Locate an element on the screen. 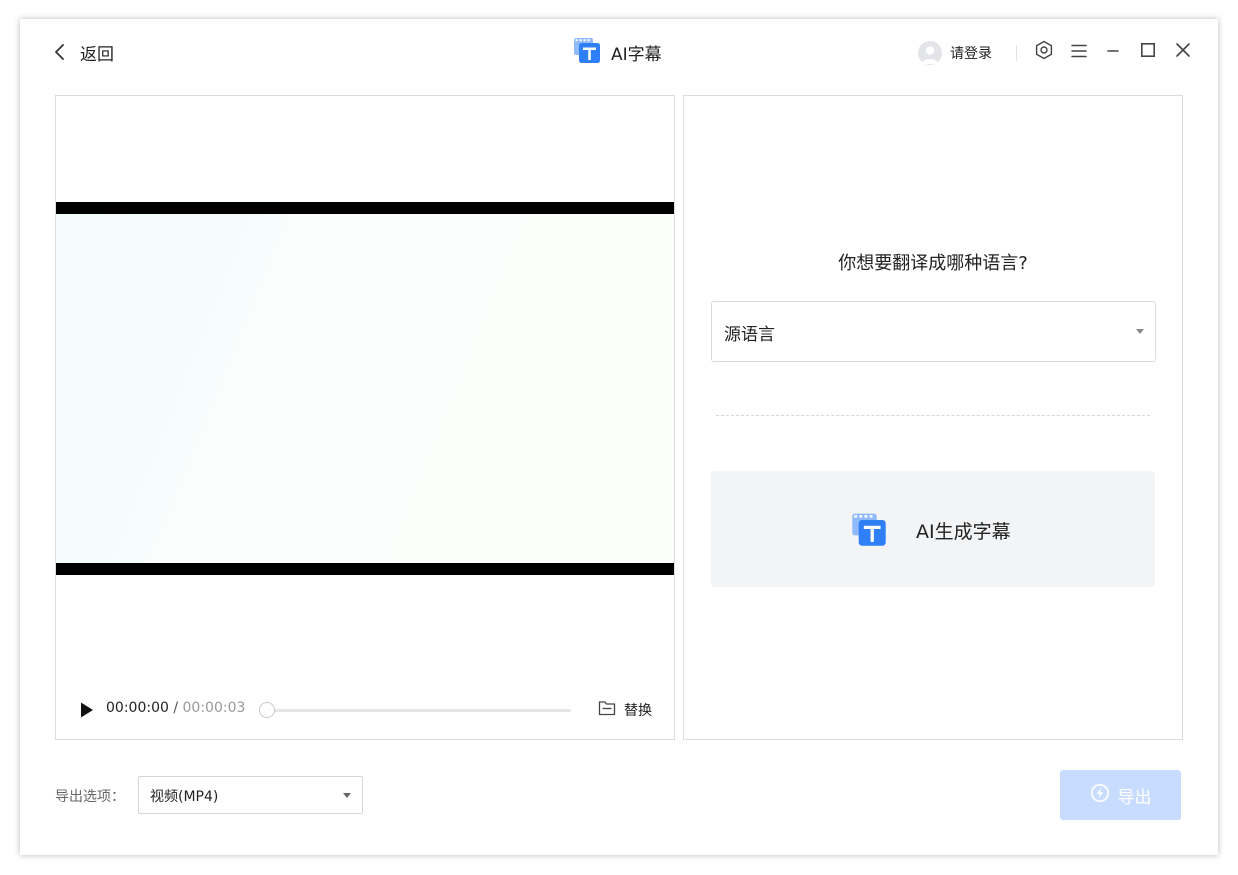 This screenshot has width=1238, height=875. folder-icon is located at coordinates (607, 710).